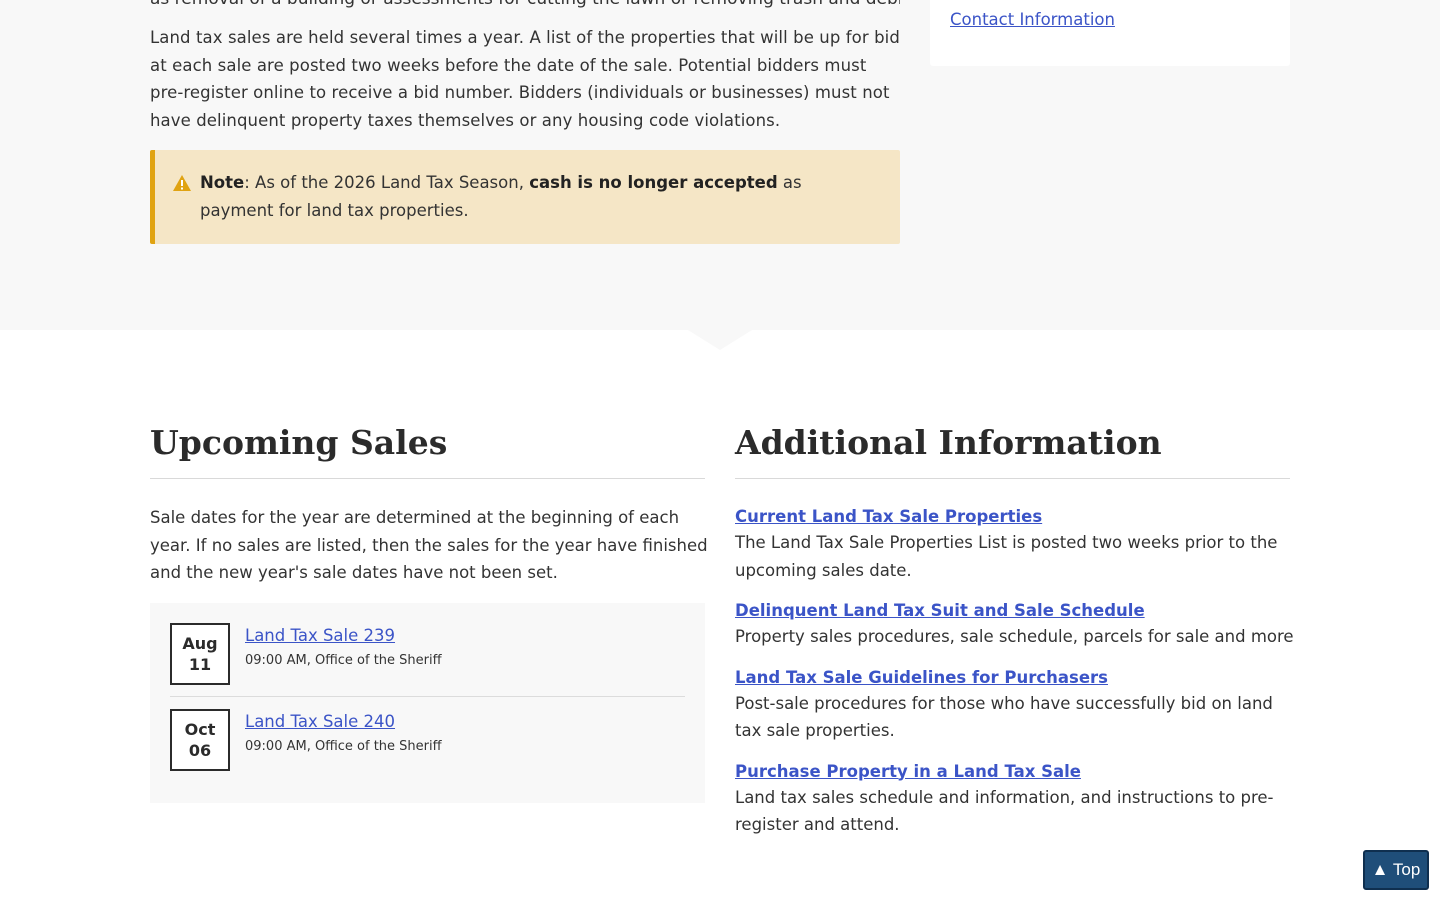 The height and width of the screenshot is (900, 1440). Describe the element at coordinates (200, 740) in the screenshot. I see `event-date-badge: Oct 06` at that location.